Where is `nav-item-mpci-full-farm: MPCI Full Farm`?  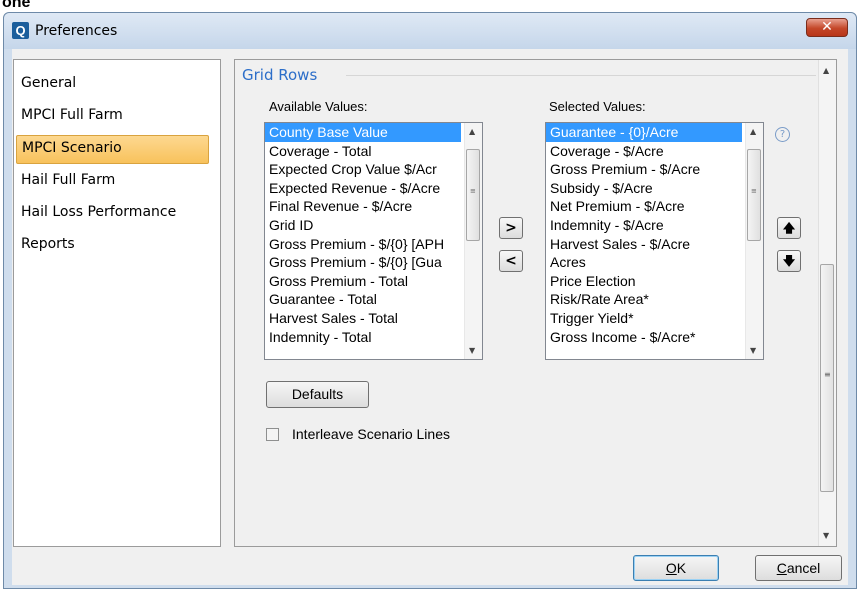
nav-item-mpci-full-farm: MPCI Full Farm is located at coordinates (114, 115).